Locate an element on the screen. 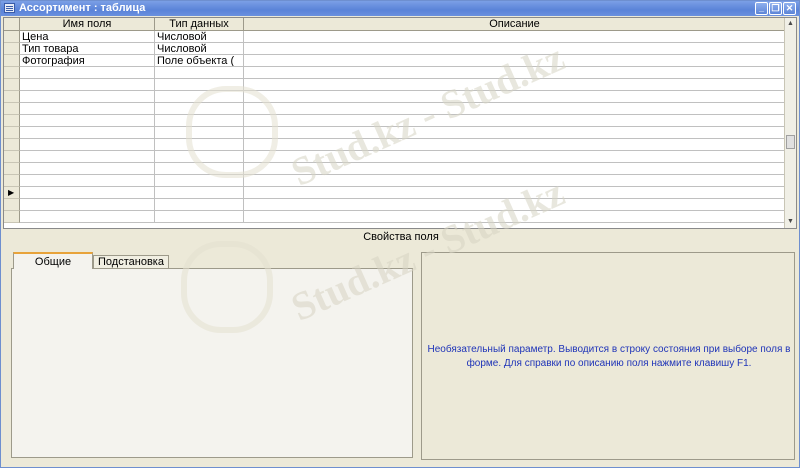 The image size is (800, 468). cell-data-type: Поле объекта ( is located at coordinates (199, 61).